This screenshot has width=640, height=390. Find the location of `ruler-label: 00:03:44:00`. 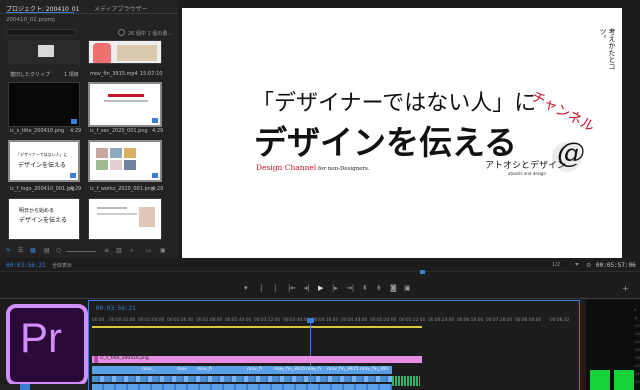

ruler-label: 00:03:44:00 is located at coordinates (296, 320).